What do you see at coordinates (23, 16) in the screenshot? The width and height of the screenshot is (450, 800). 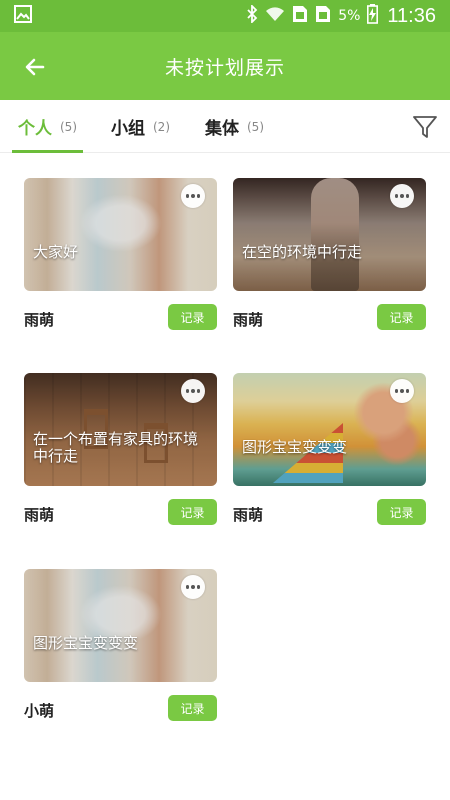 I see `image-icon` at bounding box center [23, 16].